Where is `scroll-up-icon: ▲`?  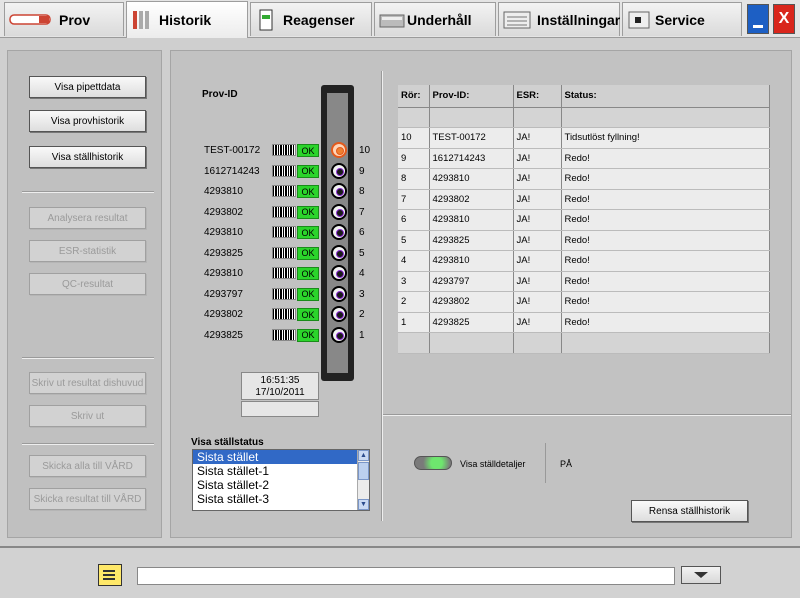 scroll-up-icon: ▲ is located at coordinates (363, 455).